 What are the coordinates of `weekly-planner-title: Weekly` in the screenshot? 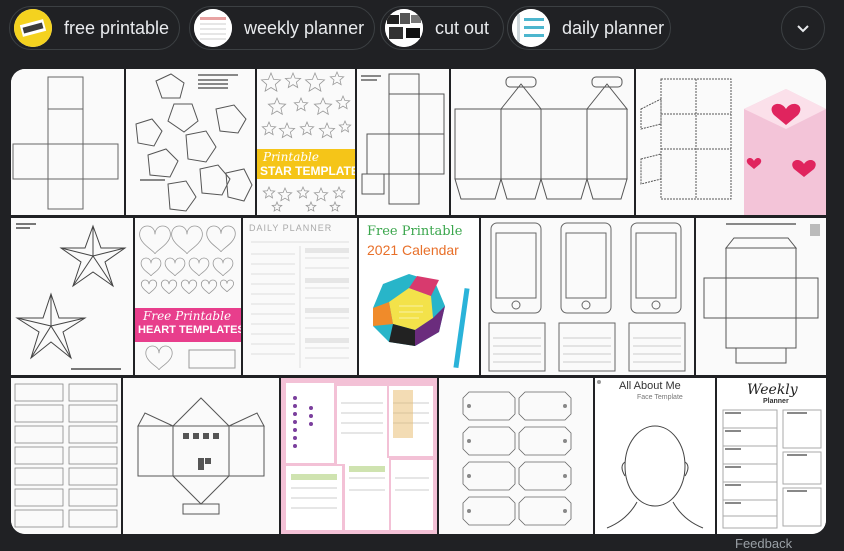 It's located at (772, 390).